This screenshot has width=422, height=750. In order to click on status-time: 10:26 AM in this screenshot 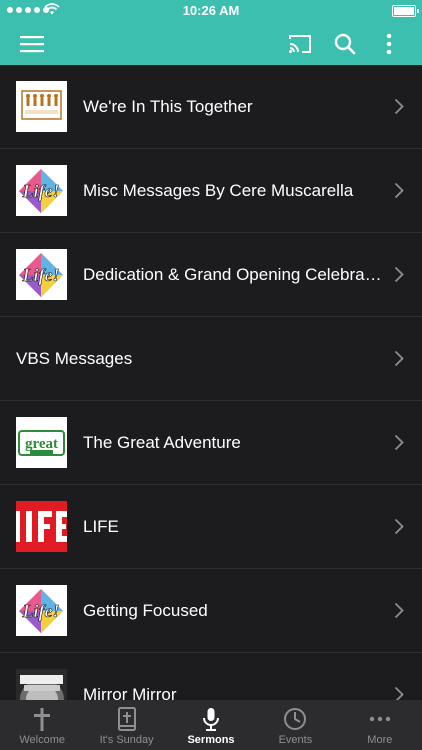, I will do `click(211, 10)`.